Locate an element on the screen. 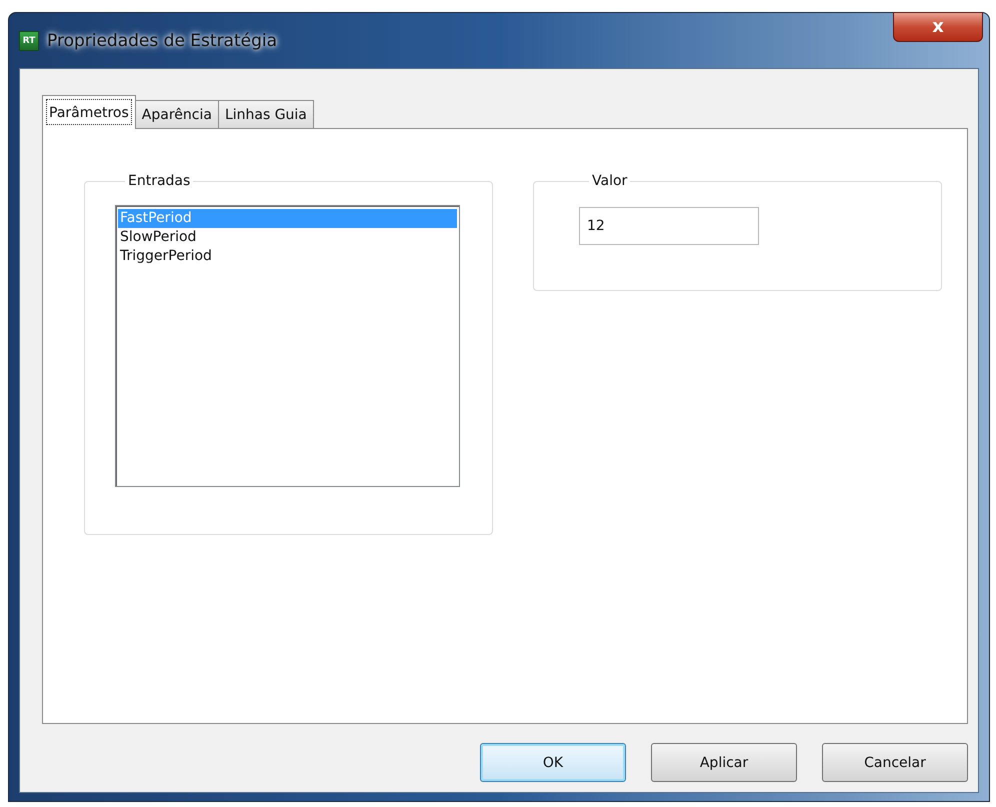 This screenshot has height=807, width=996. group-title: Entradas is located at coordinates (159, 181).